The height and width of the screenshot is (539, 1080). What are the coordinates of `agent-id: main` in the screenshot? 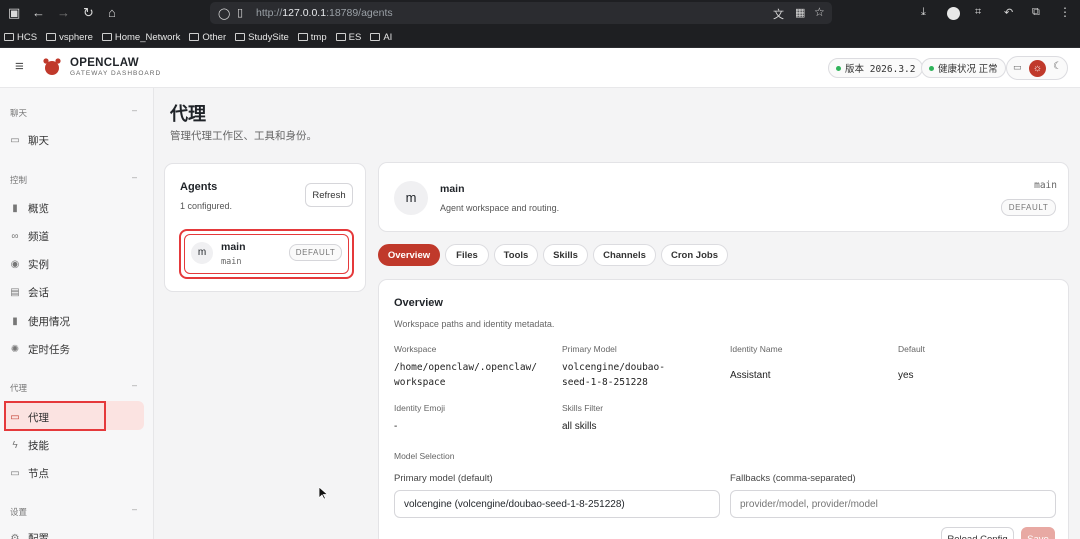 It's located at (231, 262).